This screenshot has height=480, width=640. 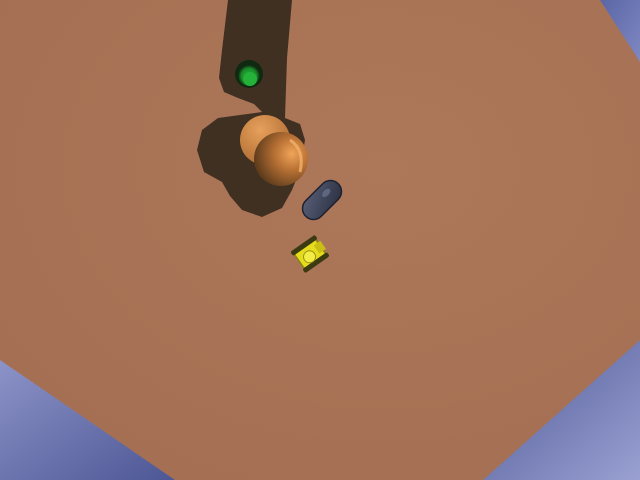 What do you see at coordinates (249, 74) in the screenshot?
I see `green-hole-icon` at bounding box center [249, 74].